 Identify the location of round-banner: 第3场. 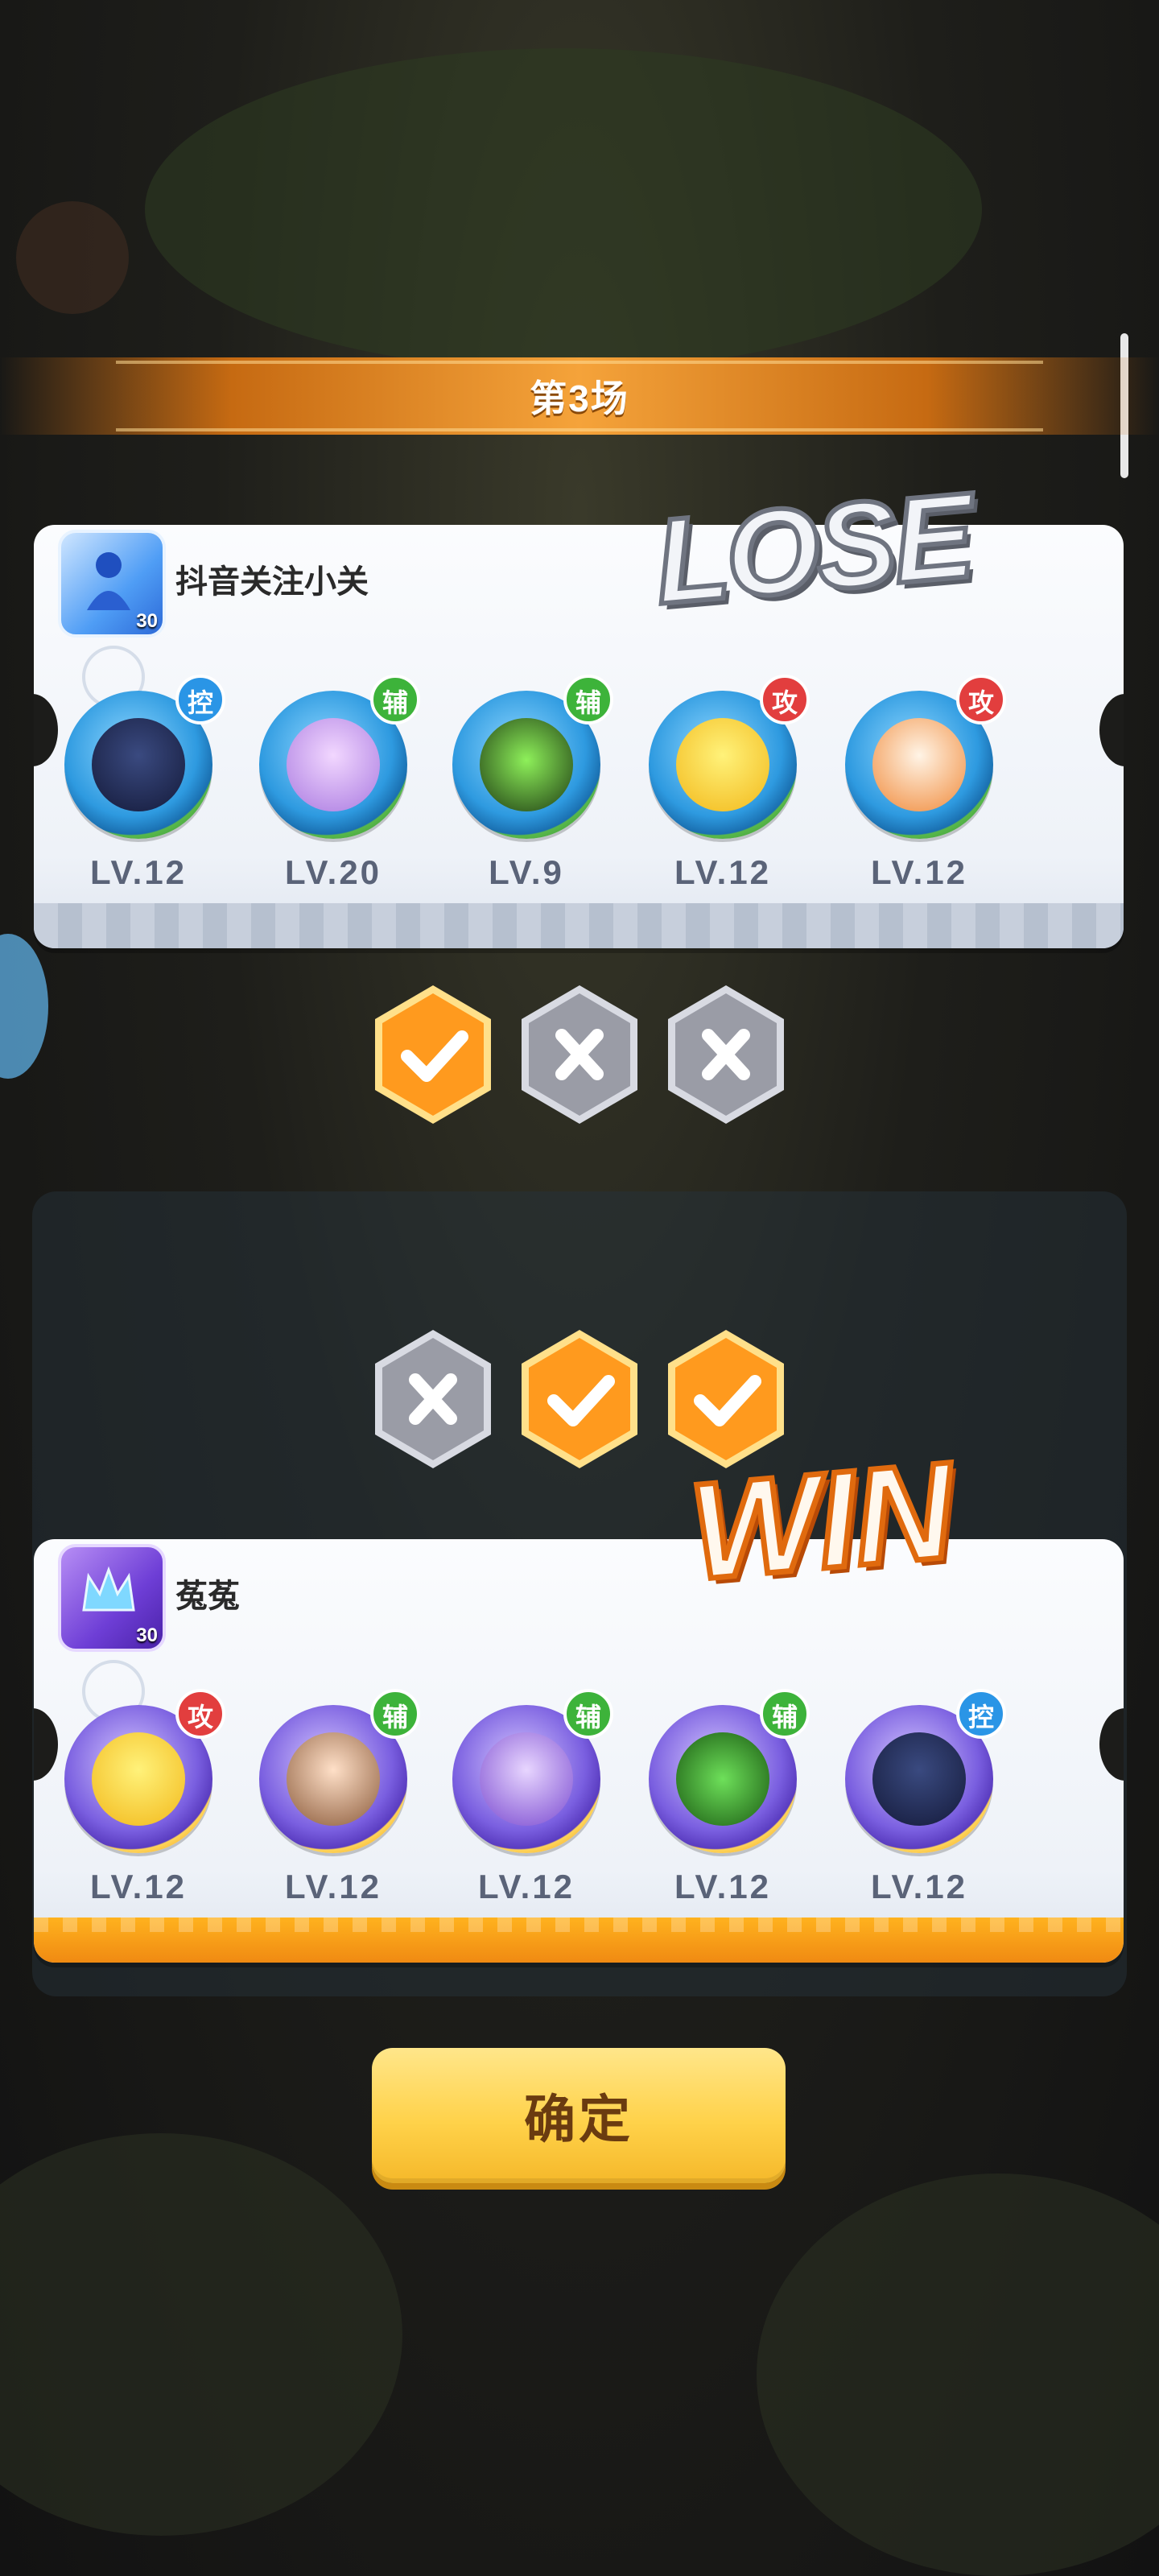
(579, 396).